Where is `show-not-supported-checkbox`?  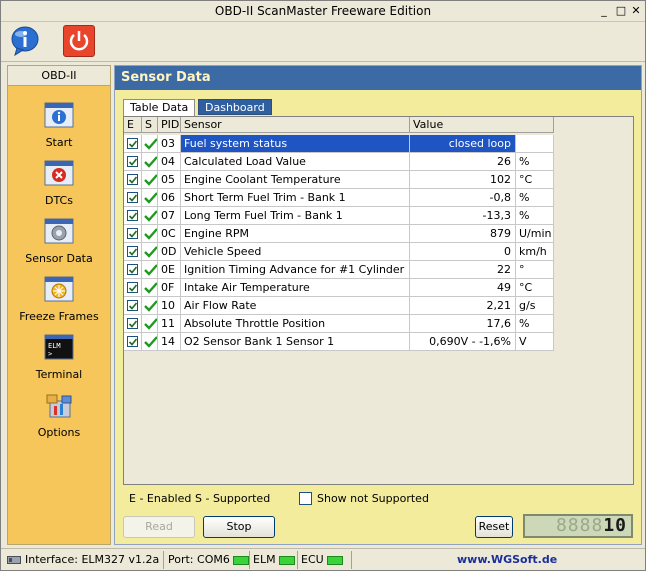
show-not-supported-checkbox is located at coordinates (305, 498).